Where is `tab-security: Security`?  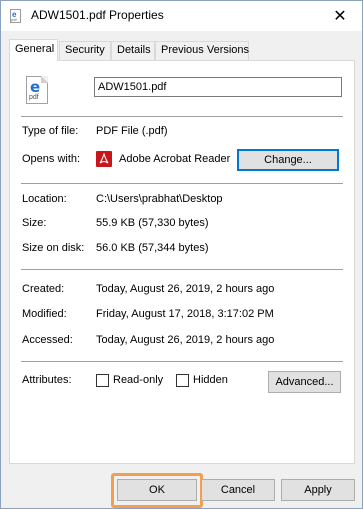 tab-security: Security is located at coordinates (85, 50).